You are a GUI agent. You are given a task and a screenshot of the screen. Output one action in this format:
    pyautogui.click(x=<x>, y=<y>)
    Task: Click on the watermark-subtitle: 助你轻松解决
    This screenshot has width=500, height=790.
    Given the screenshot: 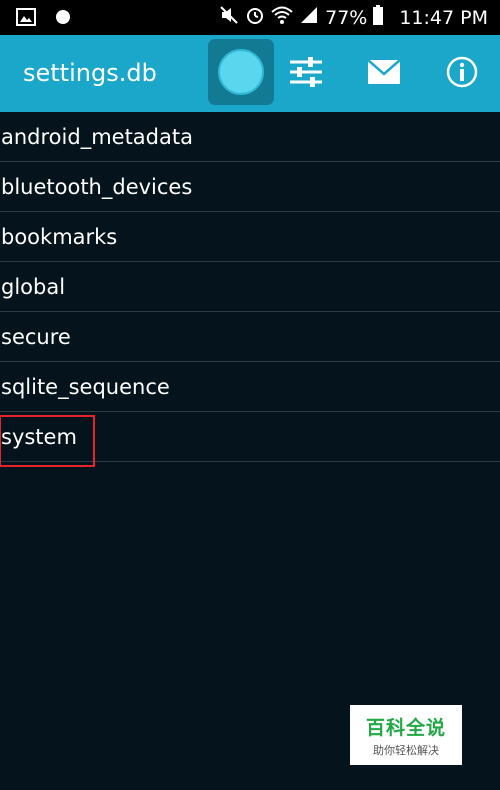 What is the action you would take?
    pyautogui.click(x=406, y=750)
    